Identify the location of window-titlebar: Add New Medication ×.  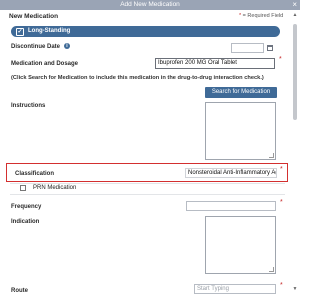
(150, 5).